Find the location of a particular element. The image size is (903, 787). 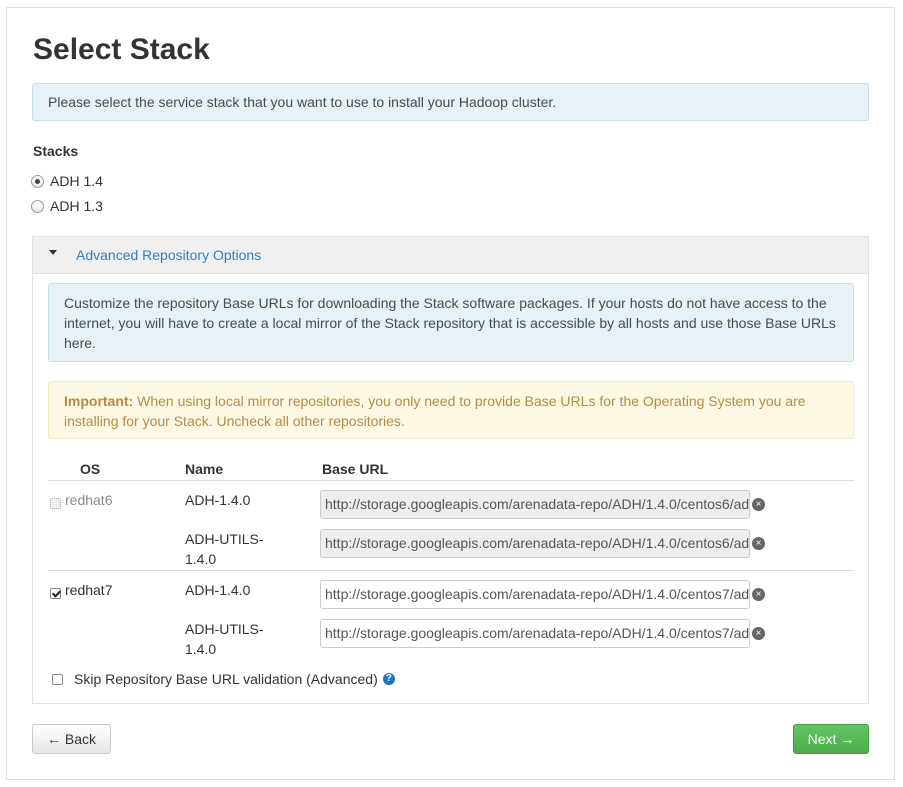

os-label-redhat6: redhat6 is located at coordinates (89, 500).